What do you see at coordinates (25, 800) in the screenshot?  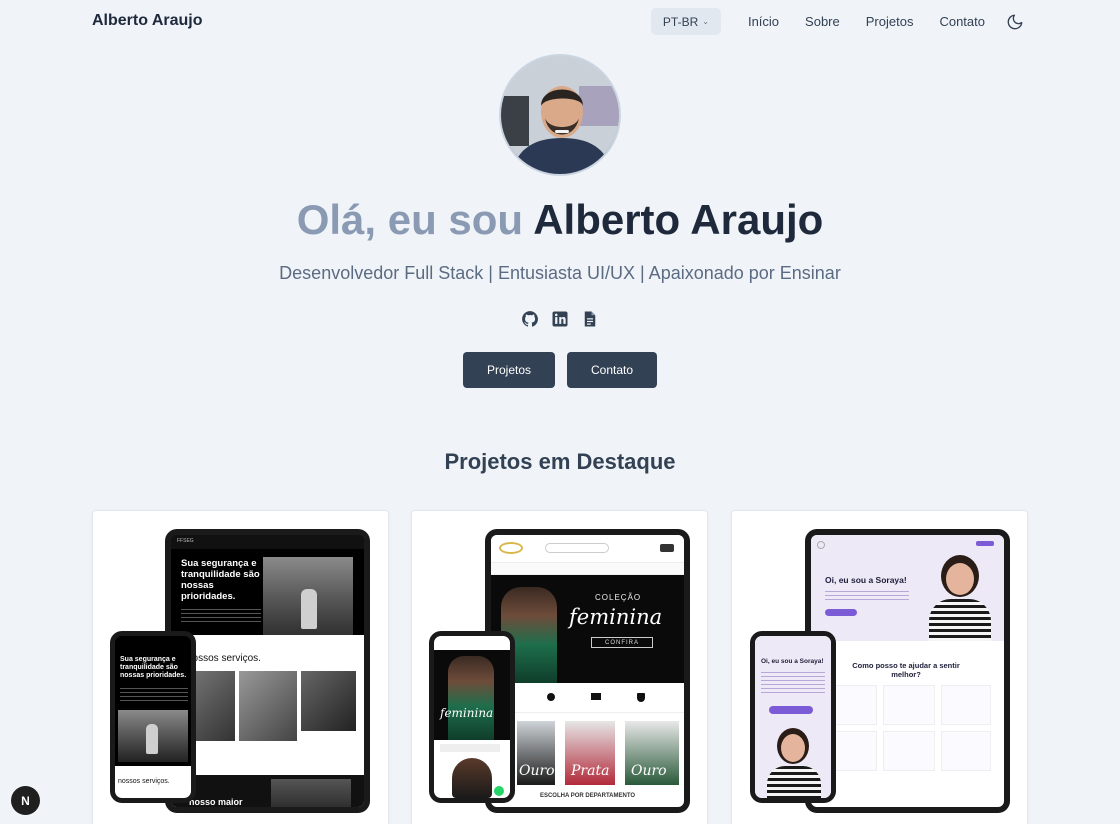 I see `nextjs-dev-badge: N` at bounding box center [25, 800].